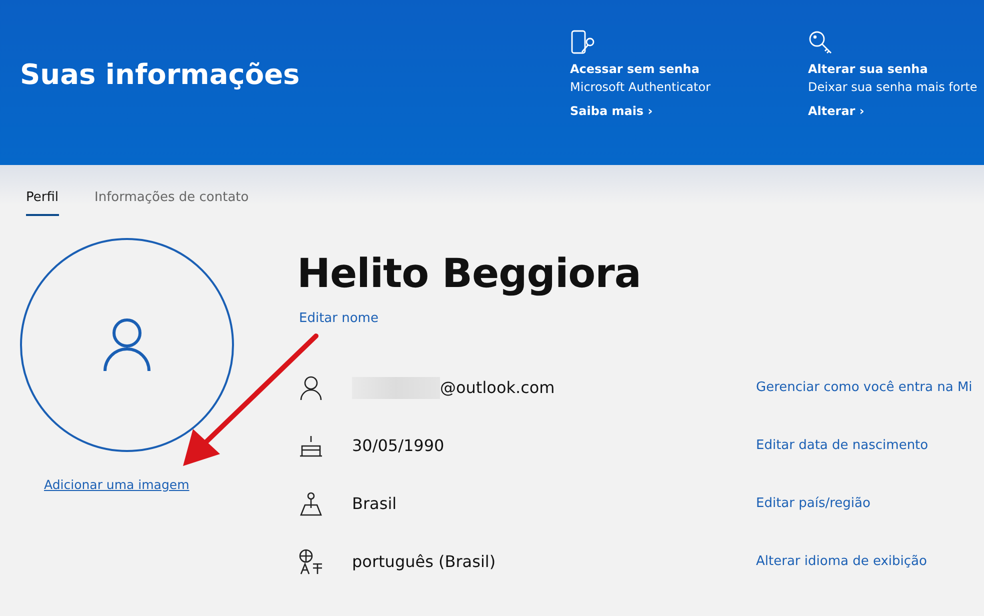 Image resolution: width=984 pixels, height=616 pixels. What do you see at coordinates (821, 43) in the screenshot?
I see `key-icon` at bounding box center [821, 43].